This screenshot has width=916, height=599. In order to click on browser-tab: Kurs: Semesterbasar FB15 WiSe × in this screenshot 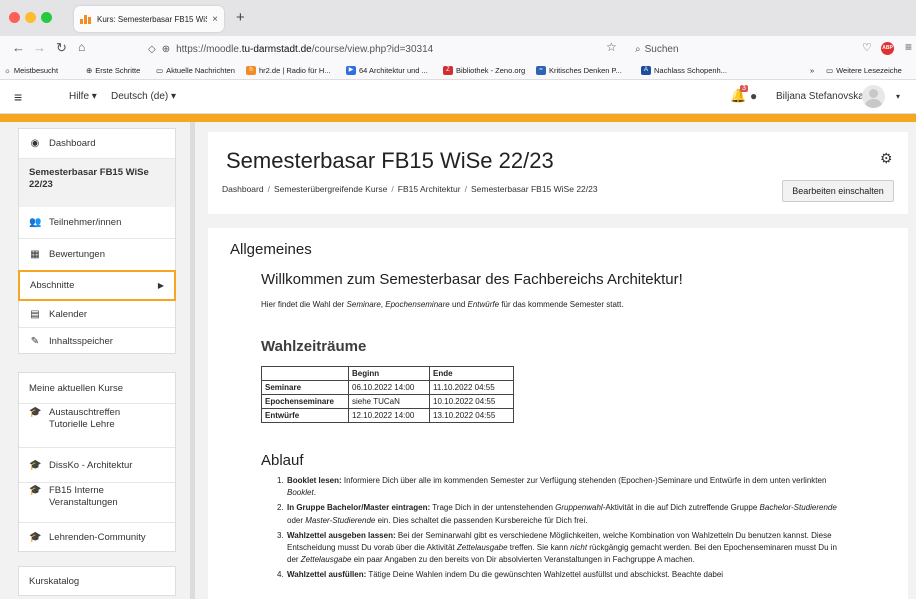, I will do `click(149, 19)`.